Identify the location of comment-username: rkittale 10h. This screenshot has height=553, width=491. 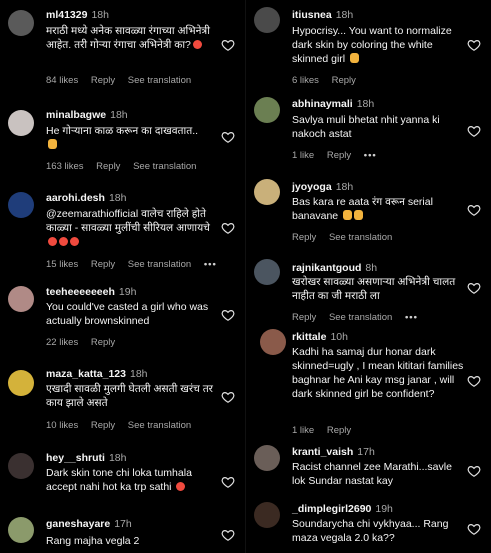
(320, 337).